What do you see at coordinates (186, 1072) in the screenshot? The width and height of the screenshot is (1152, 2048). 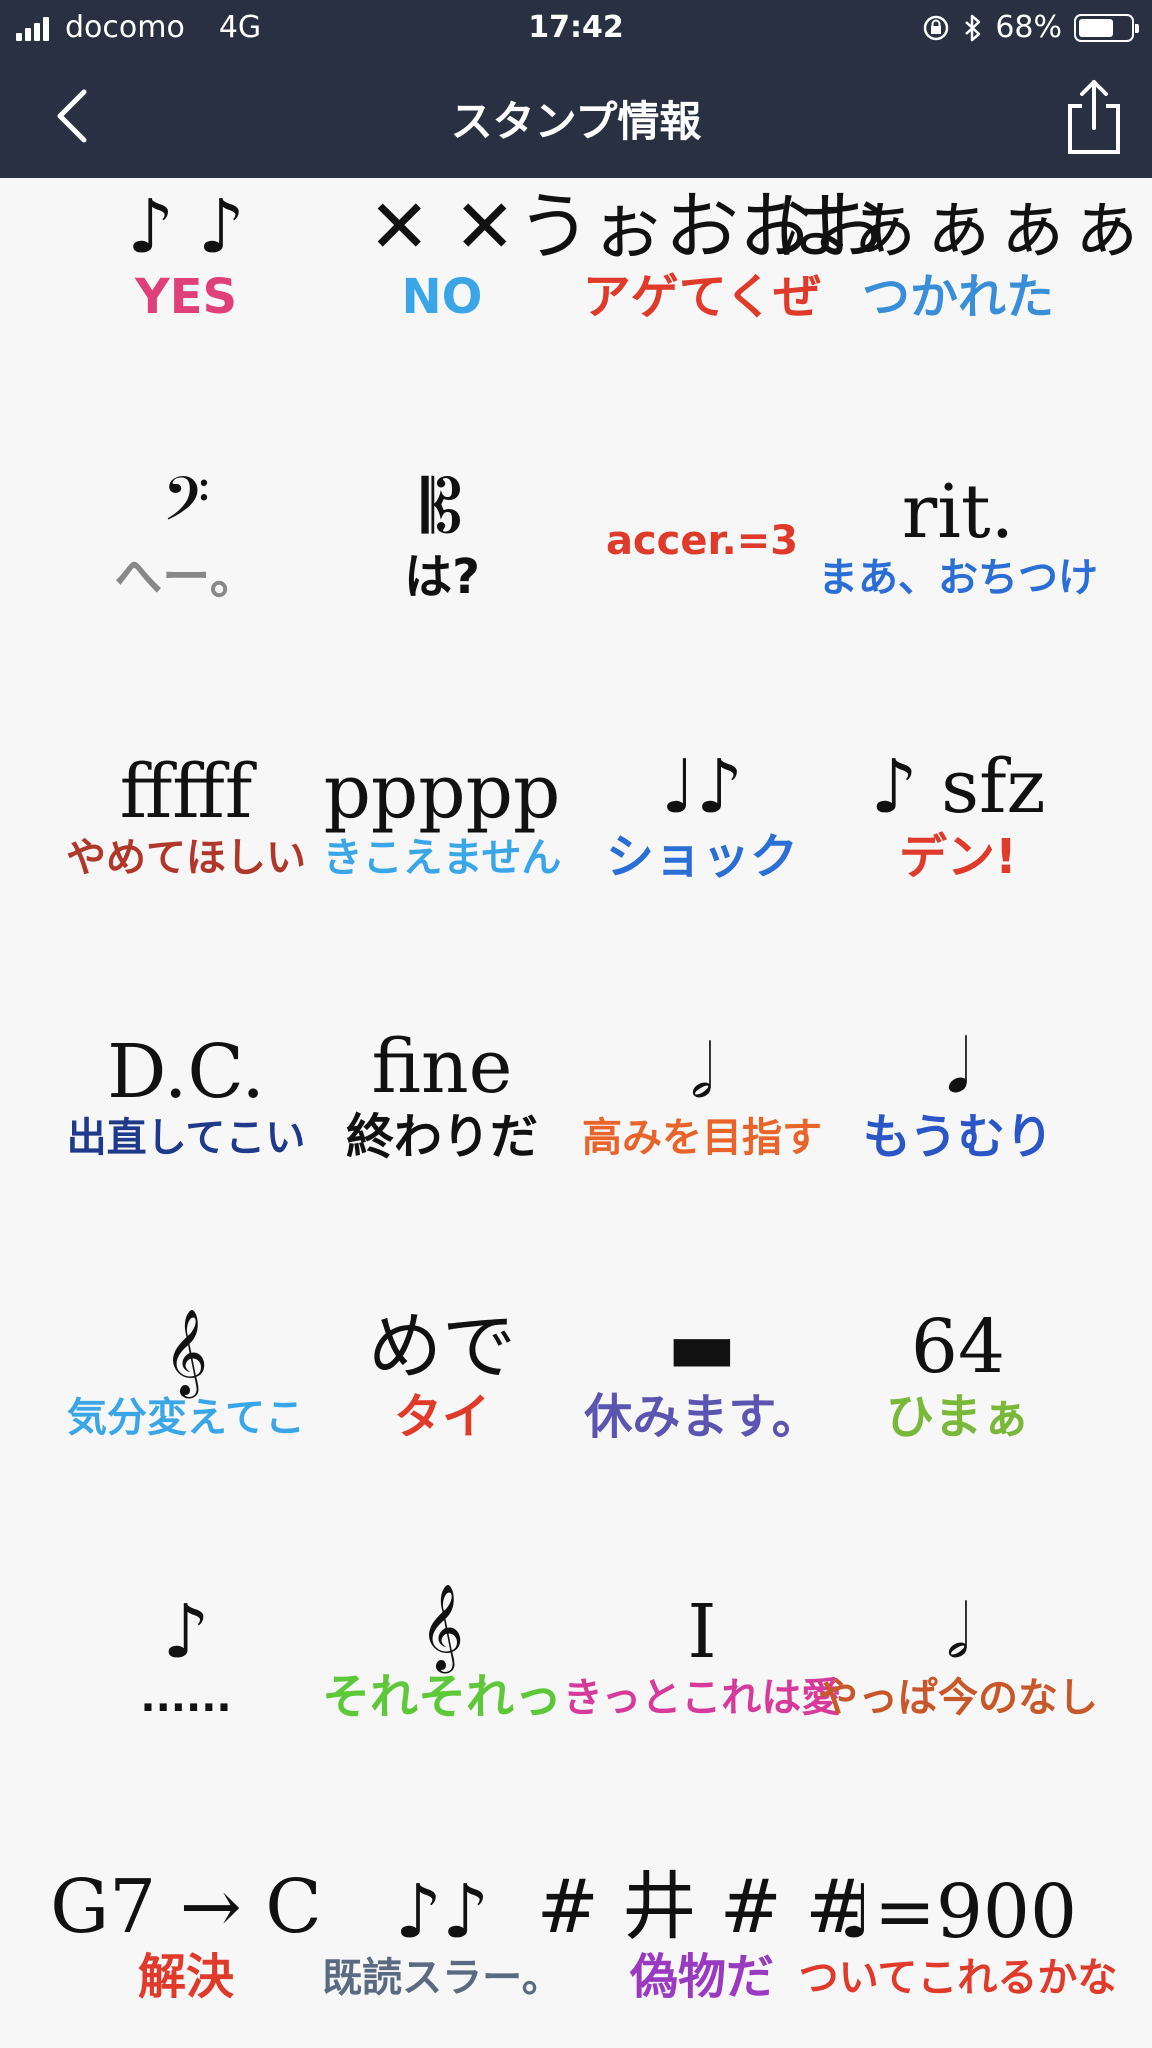 I see `sticker-symbol: D.C.` at bounding box center [186, 1072].